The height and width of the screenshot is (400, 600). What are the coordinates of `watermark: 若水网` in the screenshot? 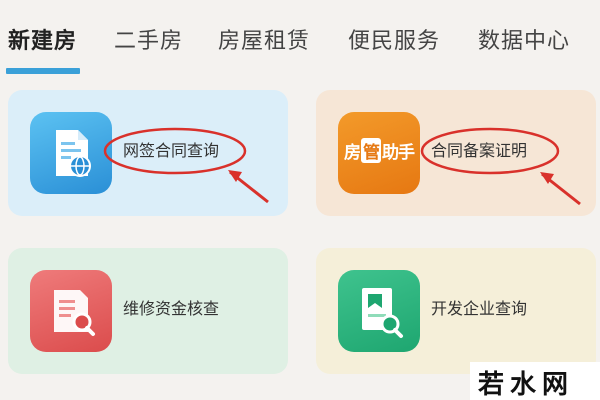 It's located at (535, 381).